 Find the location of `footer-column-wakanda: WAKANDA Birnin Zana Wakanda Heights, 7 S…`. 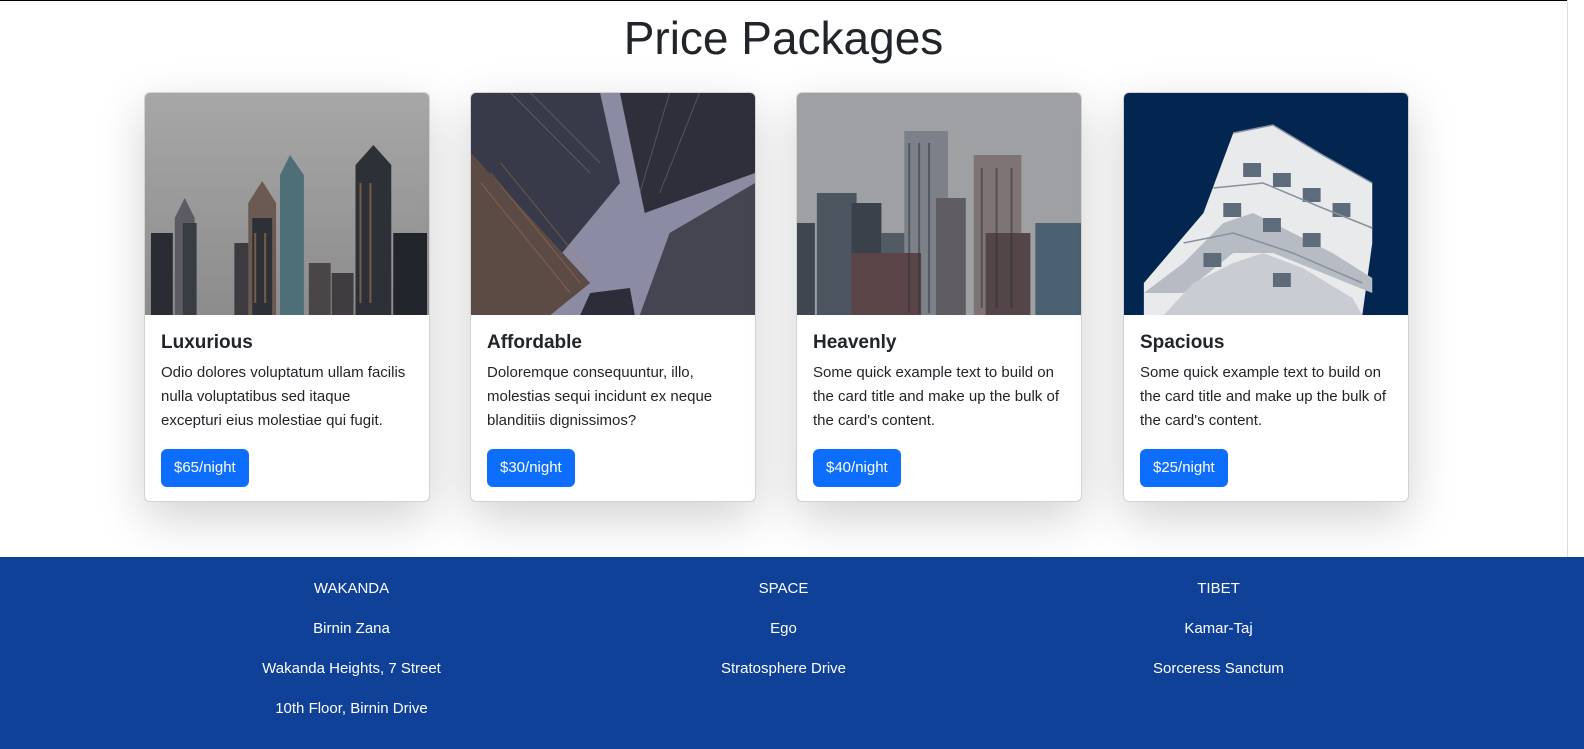

footer-column-wakanda: WAKANDA Birnin Zana Wakanda Heights, 7 S… is located at coordinates (351, 657).